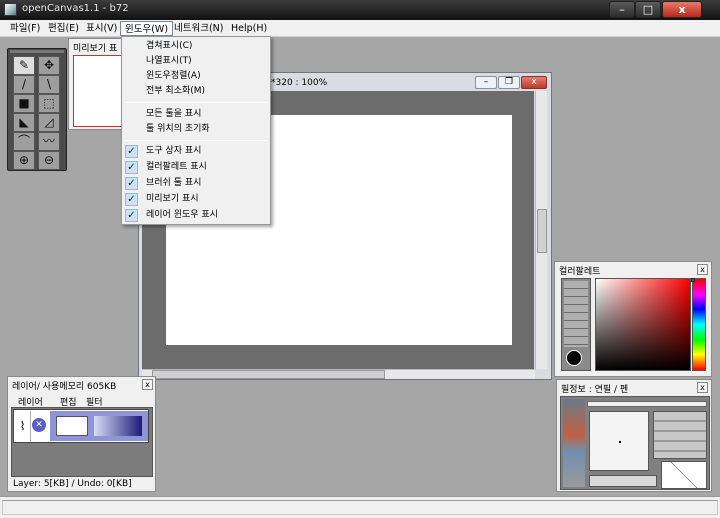 Image resolution: width=720 pixels, height=518 pixels. I want to click on canvas-close-button: x, so click(534, 82).